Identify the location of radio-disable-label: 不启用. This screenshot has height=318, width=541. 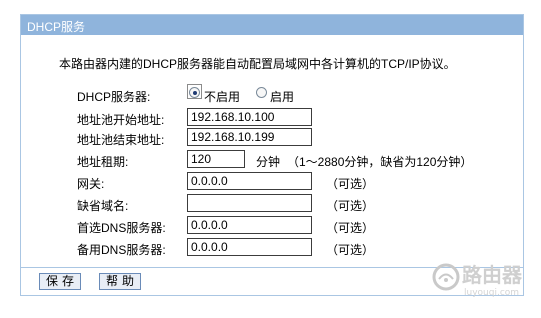
(222, 97).